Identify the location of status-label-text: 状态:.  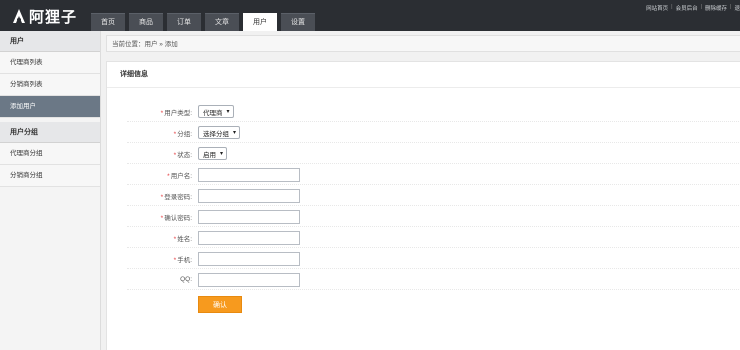
(184, 155).